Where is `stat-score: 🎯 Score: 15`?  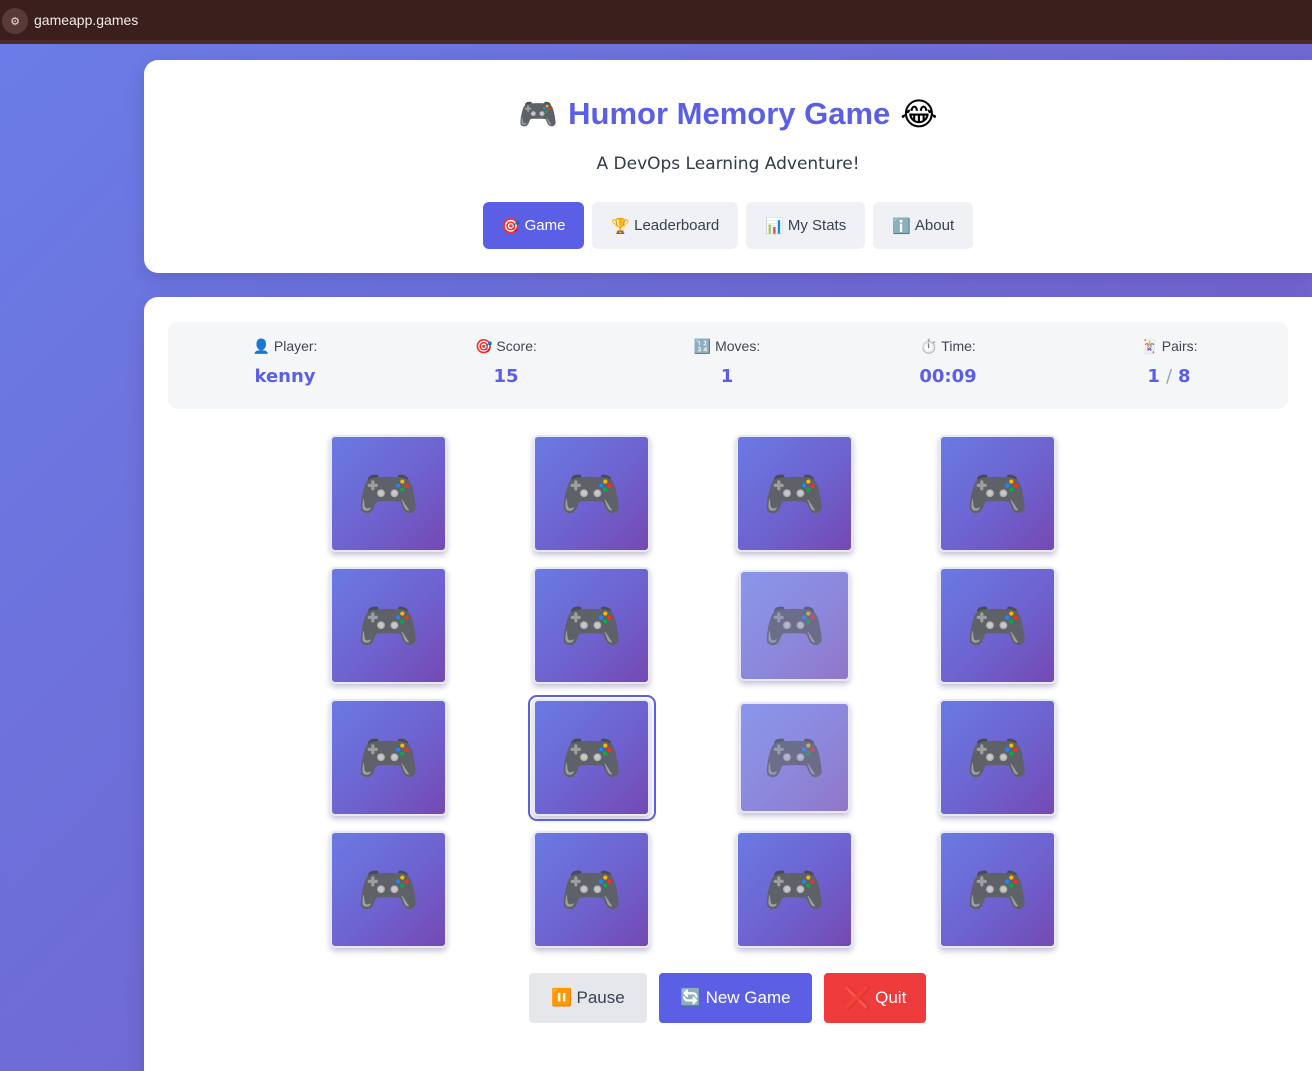
stat-score: 🎯 Score: 15 is located at coordinates (506, 362).